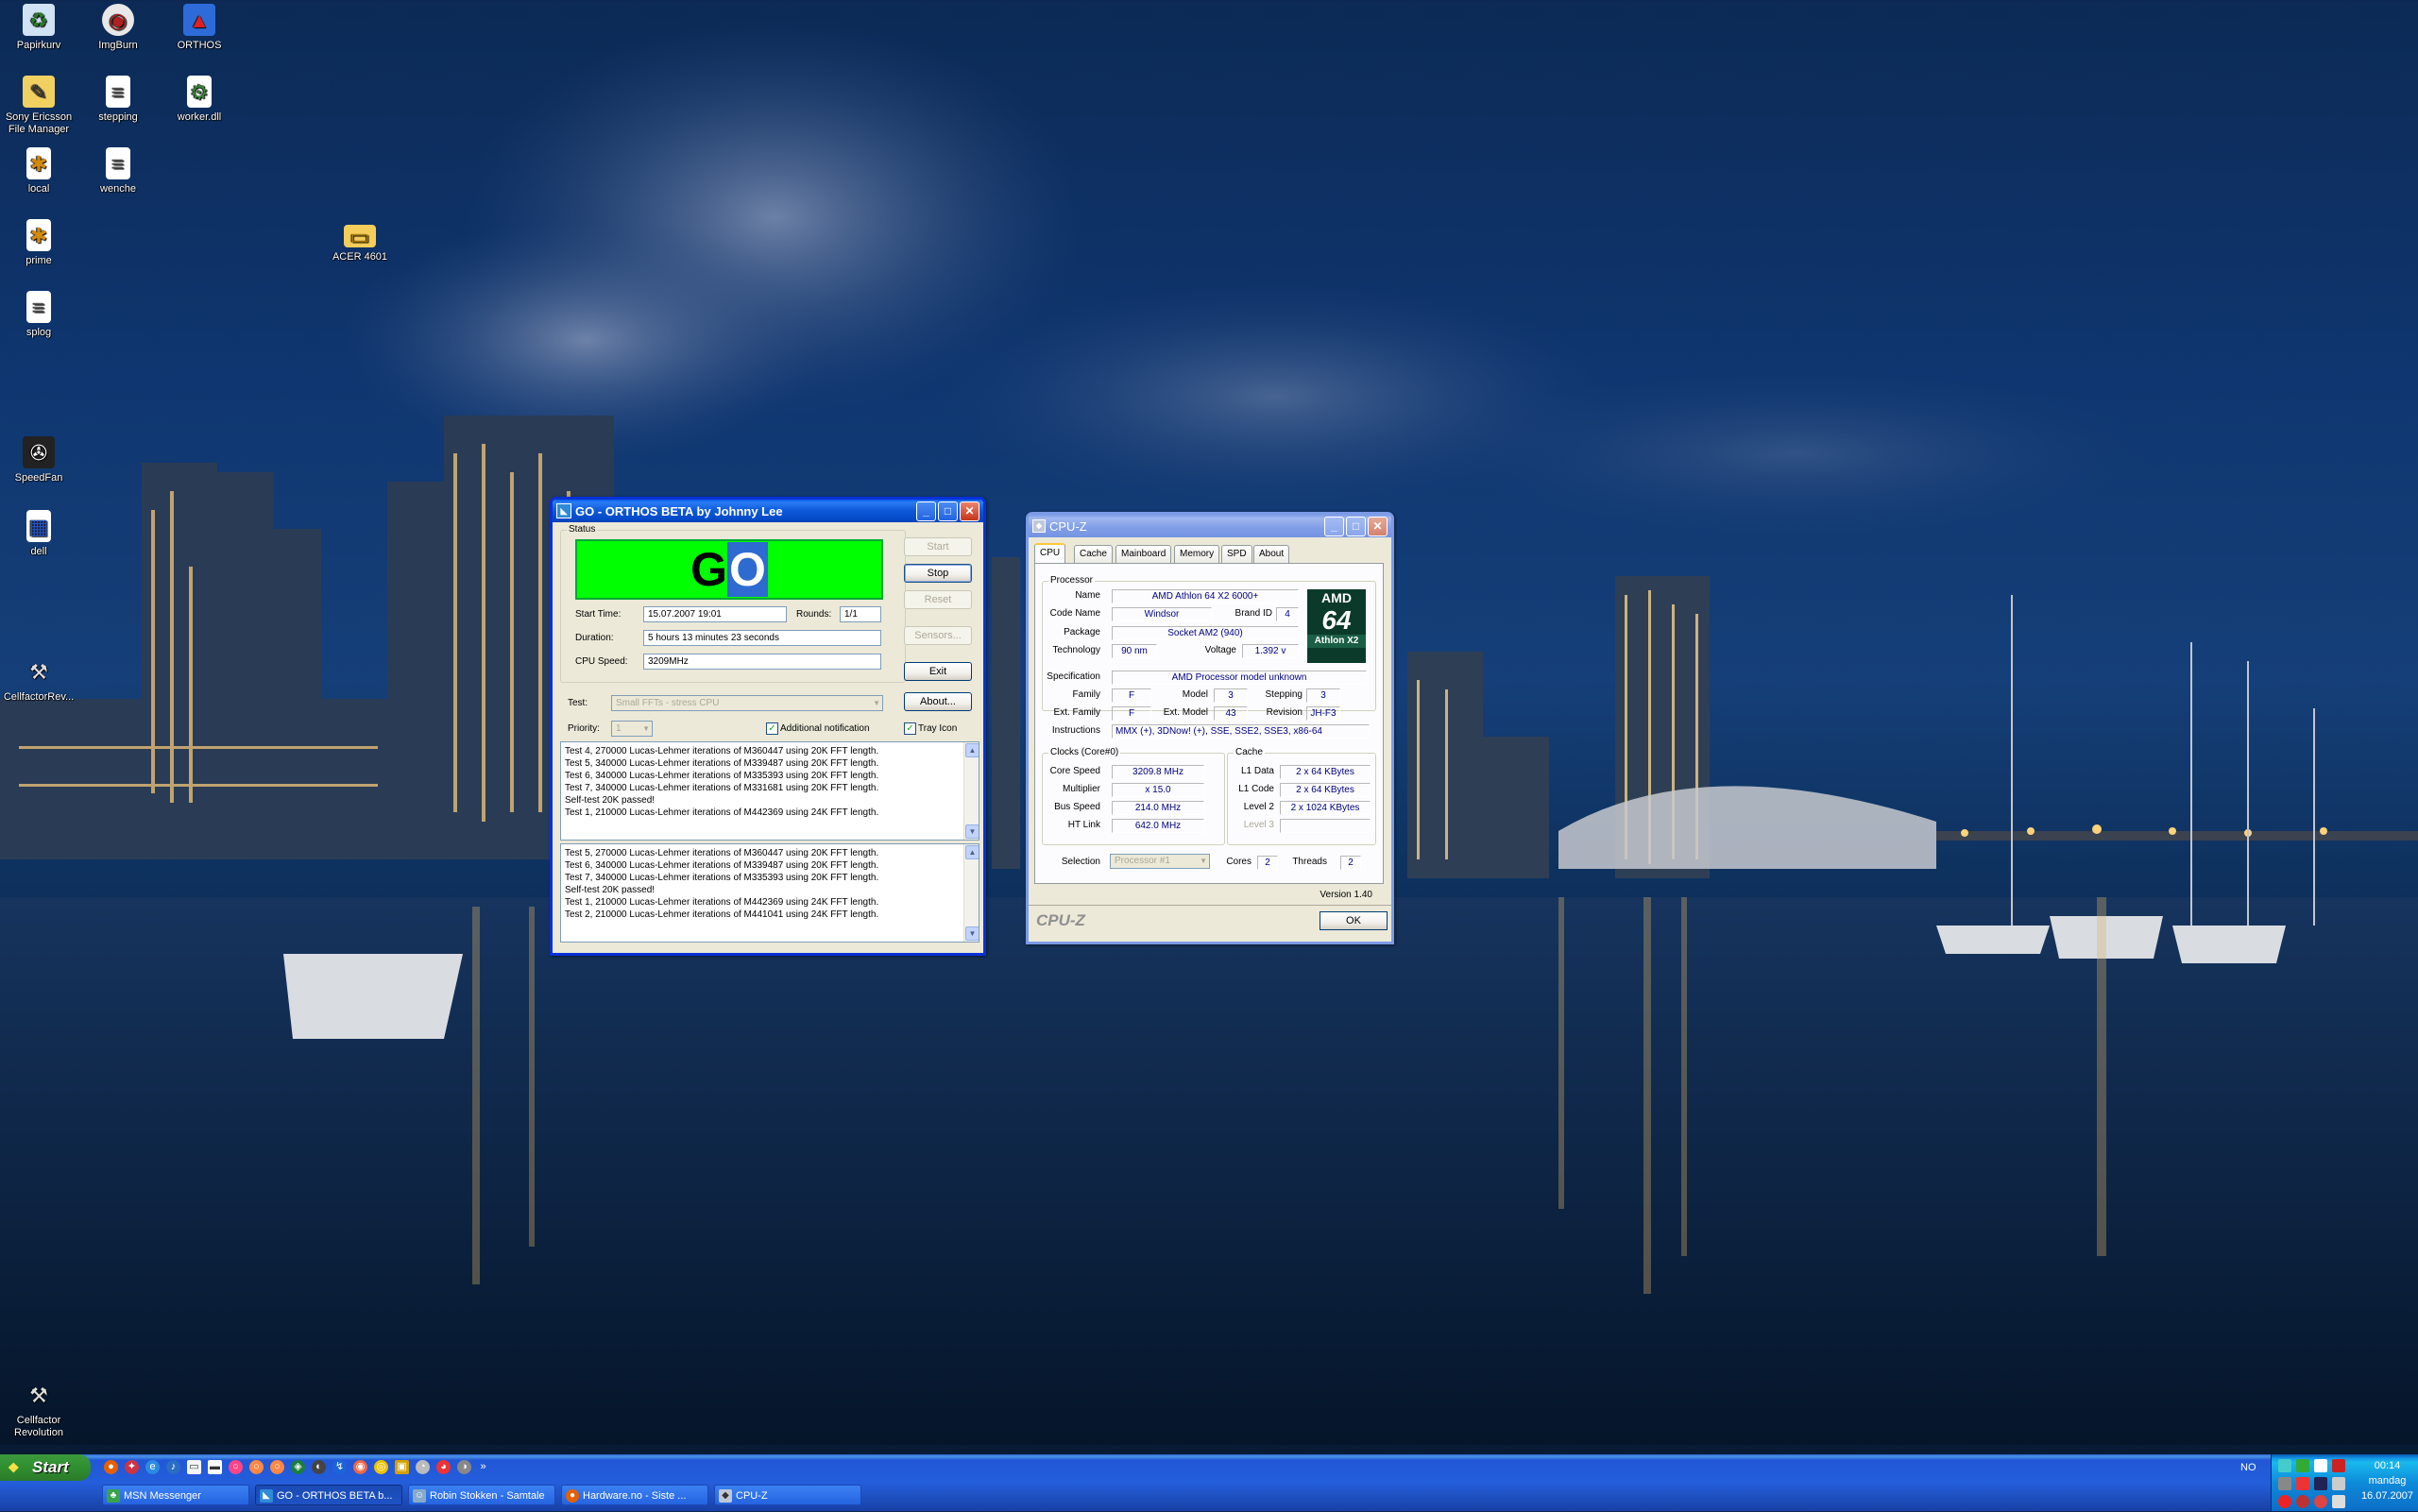 The image size is (2418, 1512). What do you see at coordinates (111, 1467) in the screenshot?
I see `firefox-icon: ●` at bounding box center [111, 1467].